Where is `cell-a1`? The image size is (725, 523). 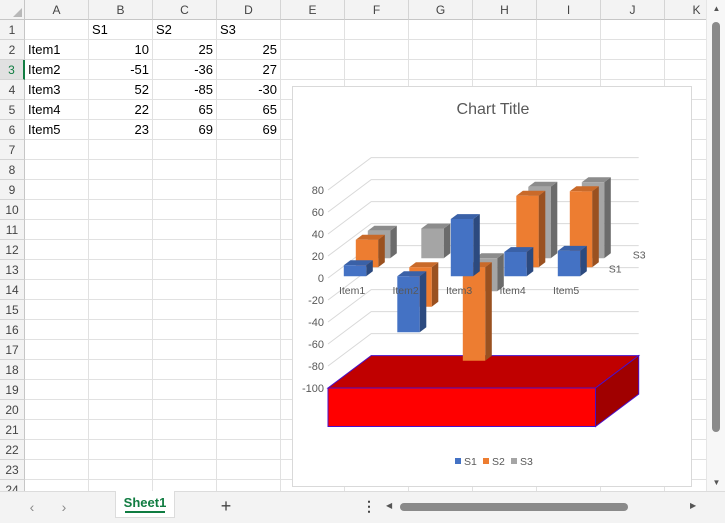
cell-a1 is located at coordinates (57, 30).